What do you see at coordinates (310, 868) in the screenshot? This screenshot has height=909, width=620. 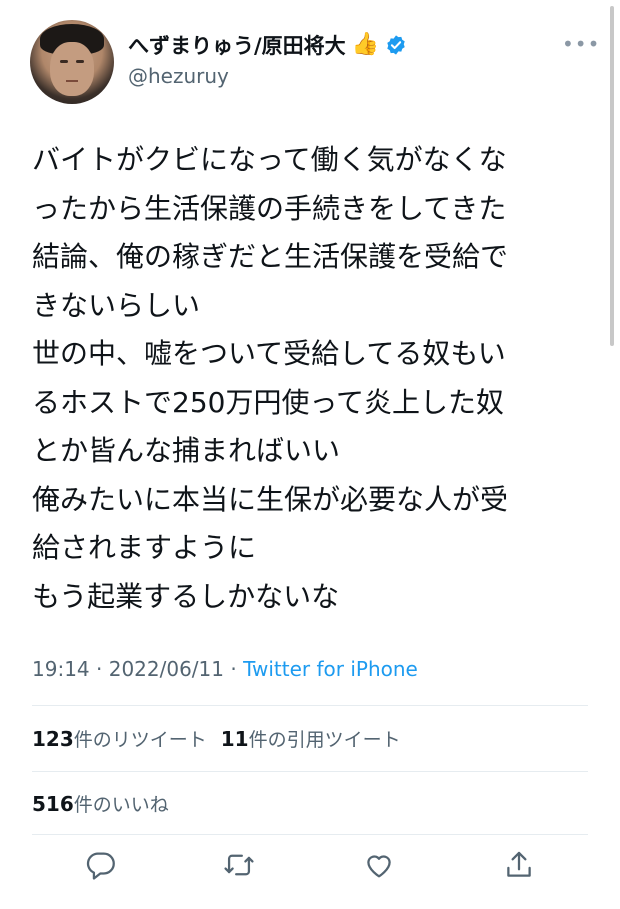 I see `tweet-actions` at bounding box center [310, 868].